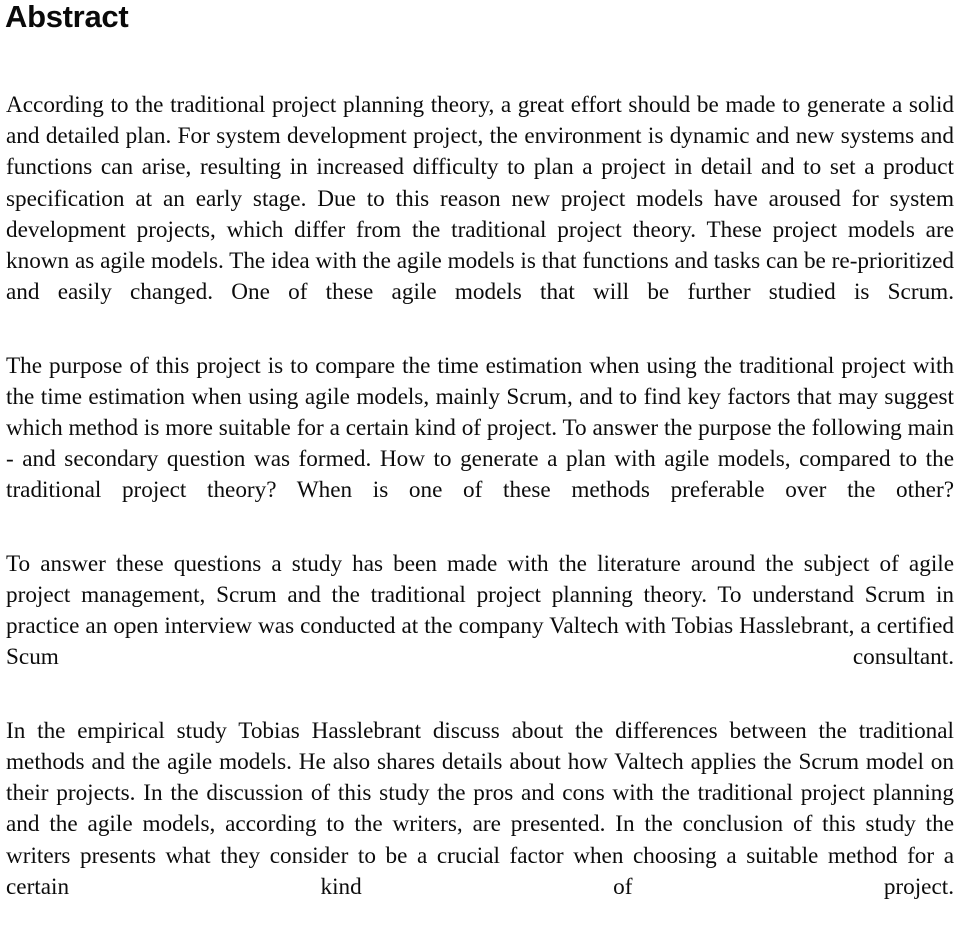 The height and width of the screenshot is (934, 960). Describe the element at coordinates (67, 17) in the screenshot. I see `page-title: Abstract` at that location.